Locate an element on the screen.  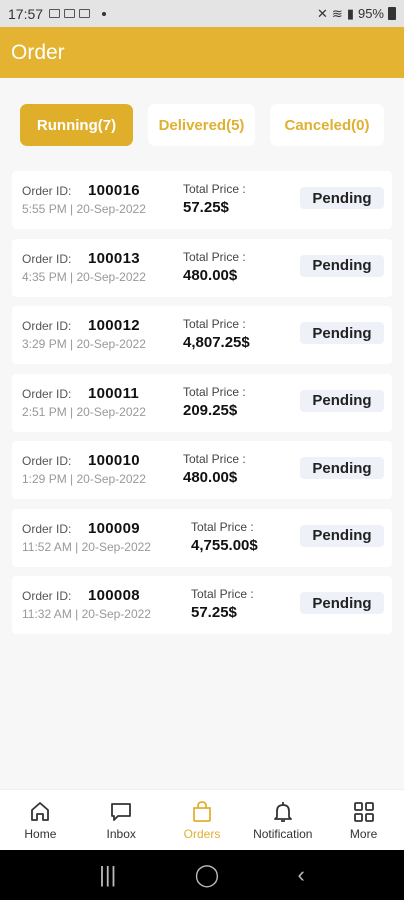
order-tabs: Running(7) Delivered(5) Canceled(0) is located at coordinates (202, 125).